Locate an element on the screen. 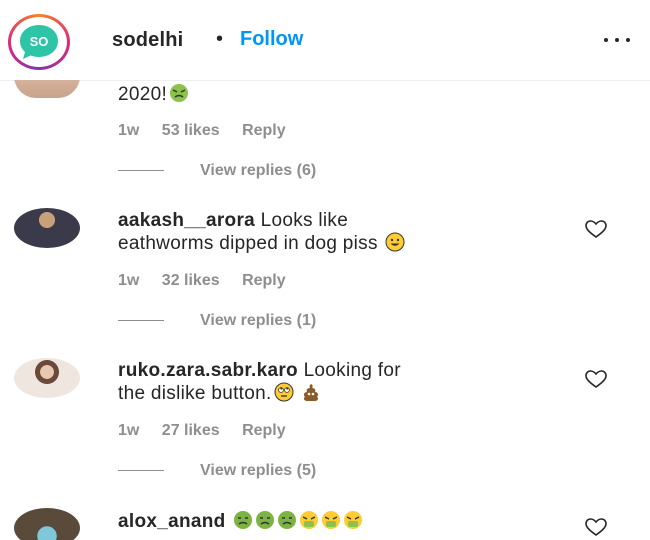 Image resolution: width=650 pixels, height=540 pixels. more-options-icon is located at coordinates (617, 40).